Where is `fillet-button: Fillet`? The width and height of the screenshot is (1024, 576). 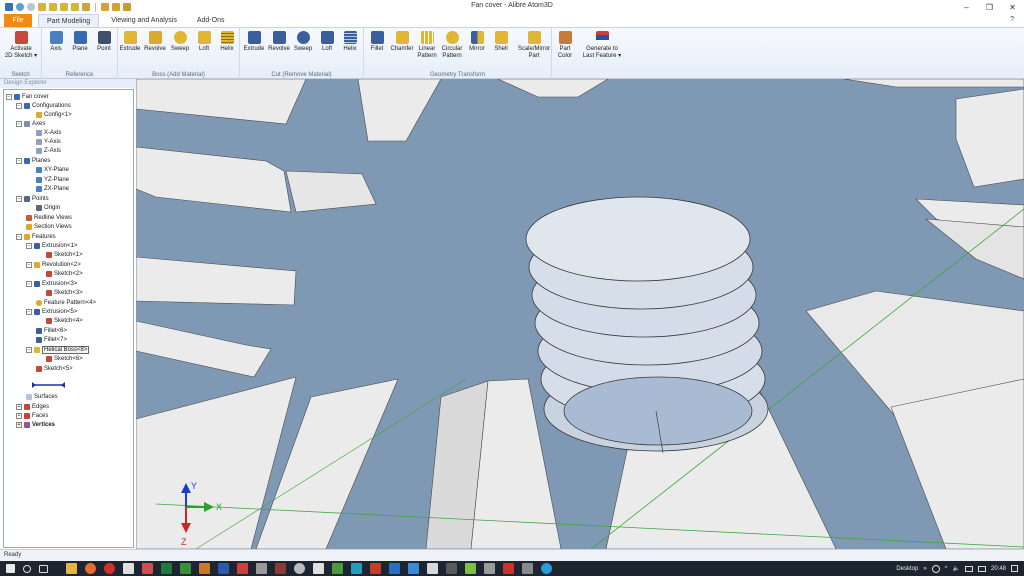 fillet-button: Fillet is located at coordinates (377, 42).